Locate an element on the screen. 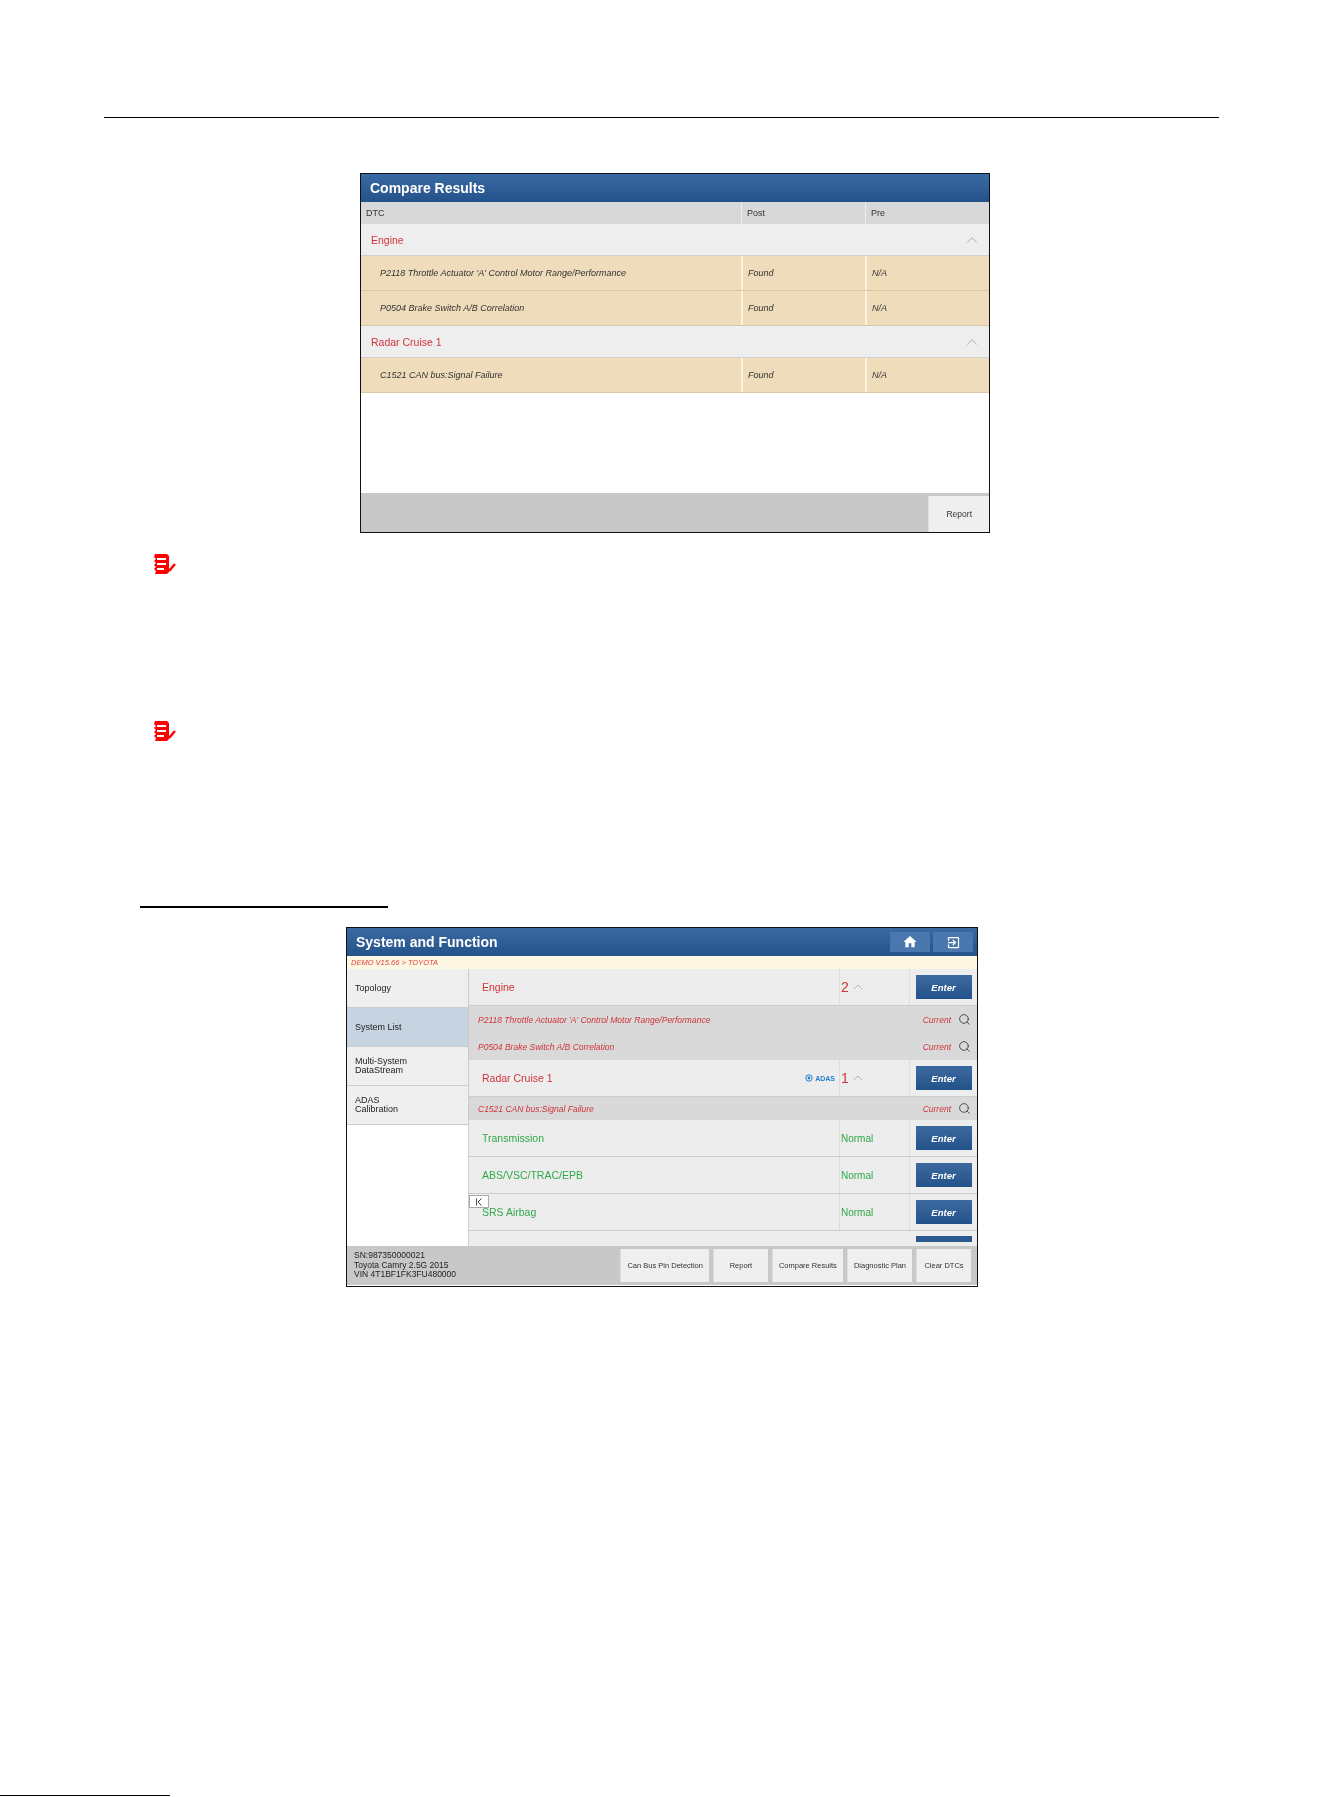 This screenshot has width=1323, height=1797. collapse-sidebar-button is located at coordinates (479, 1201).